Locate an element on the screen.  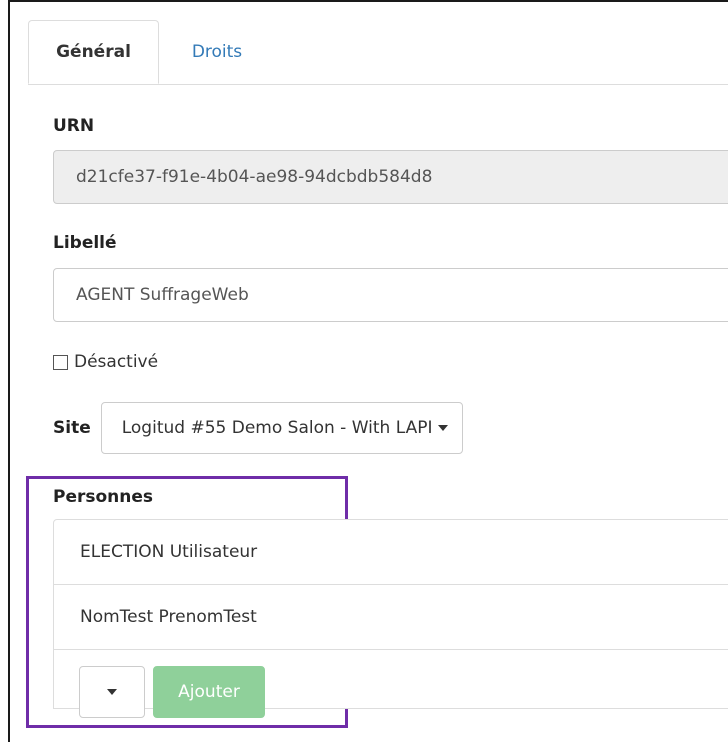
libelle-label: Libellé is located at coordinates (85, 243).